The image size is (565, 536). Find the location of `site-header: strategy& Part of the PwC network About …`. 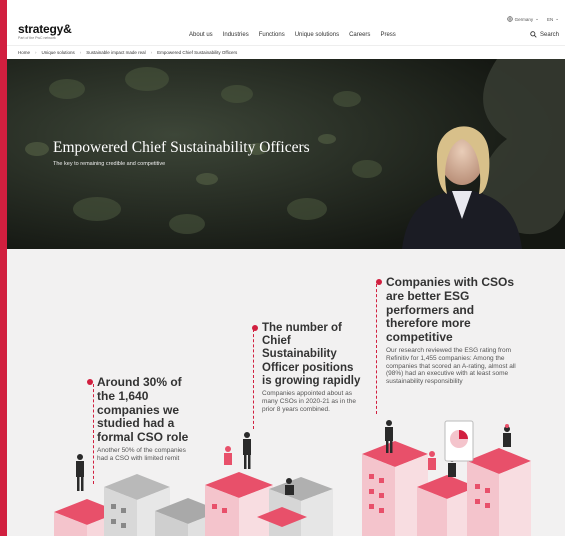

site-header: strategy& Part of the PwC network About … is located at coordinates (286, 22).